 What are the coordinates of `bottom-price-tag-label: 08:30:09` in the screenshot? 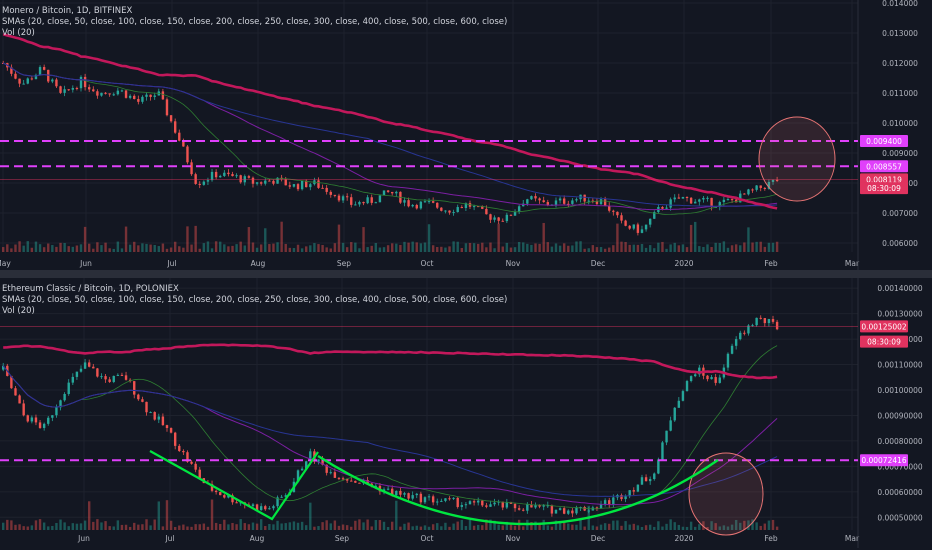 It's located at (884, 342).